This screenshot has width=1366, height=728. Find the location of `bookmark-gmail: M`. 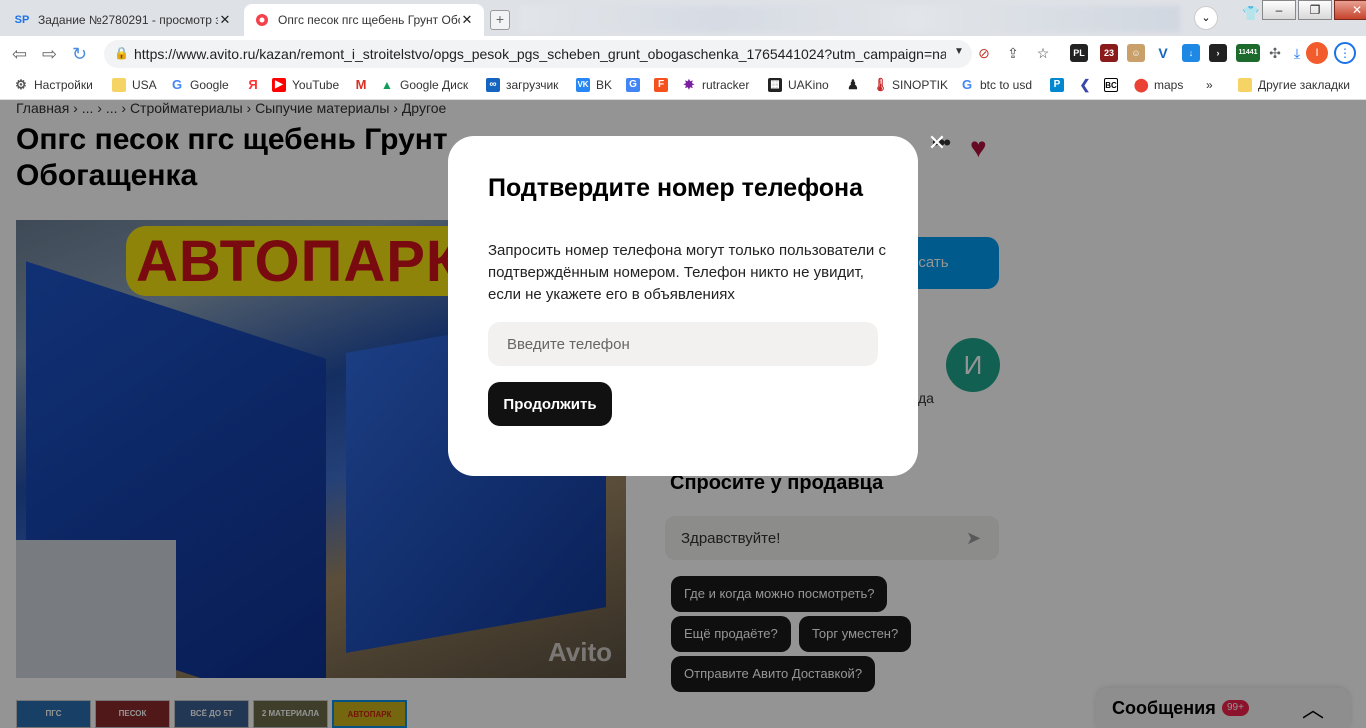

bookmark-gmail: M is located at coordinates (364, 85).